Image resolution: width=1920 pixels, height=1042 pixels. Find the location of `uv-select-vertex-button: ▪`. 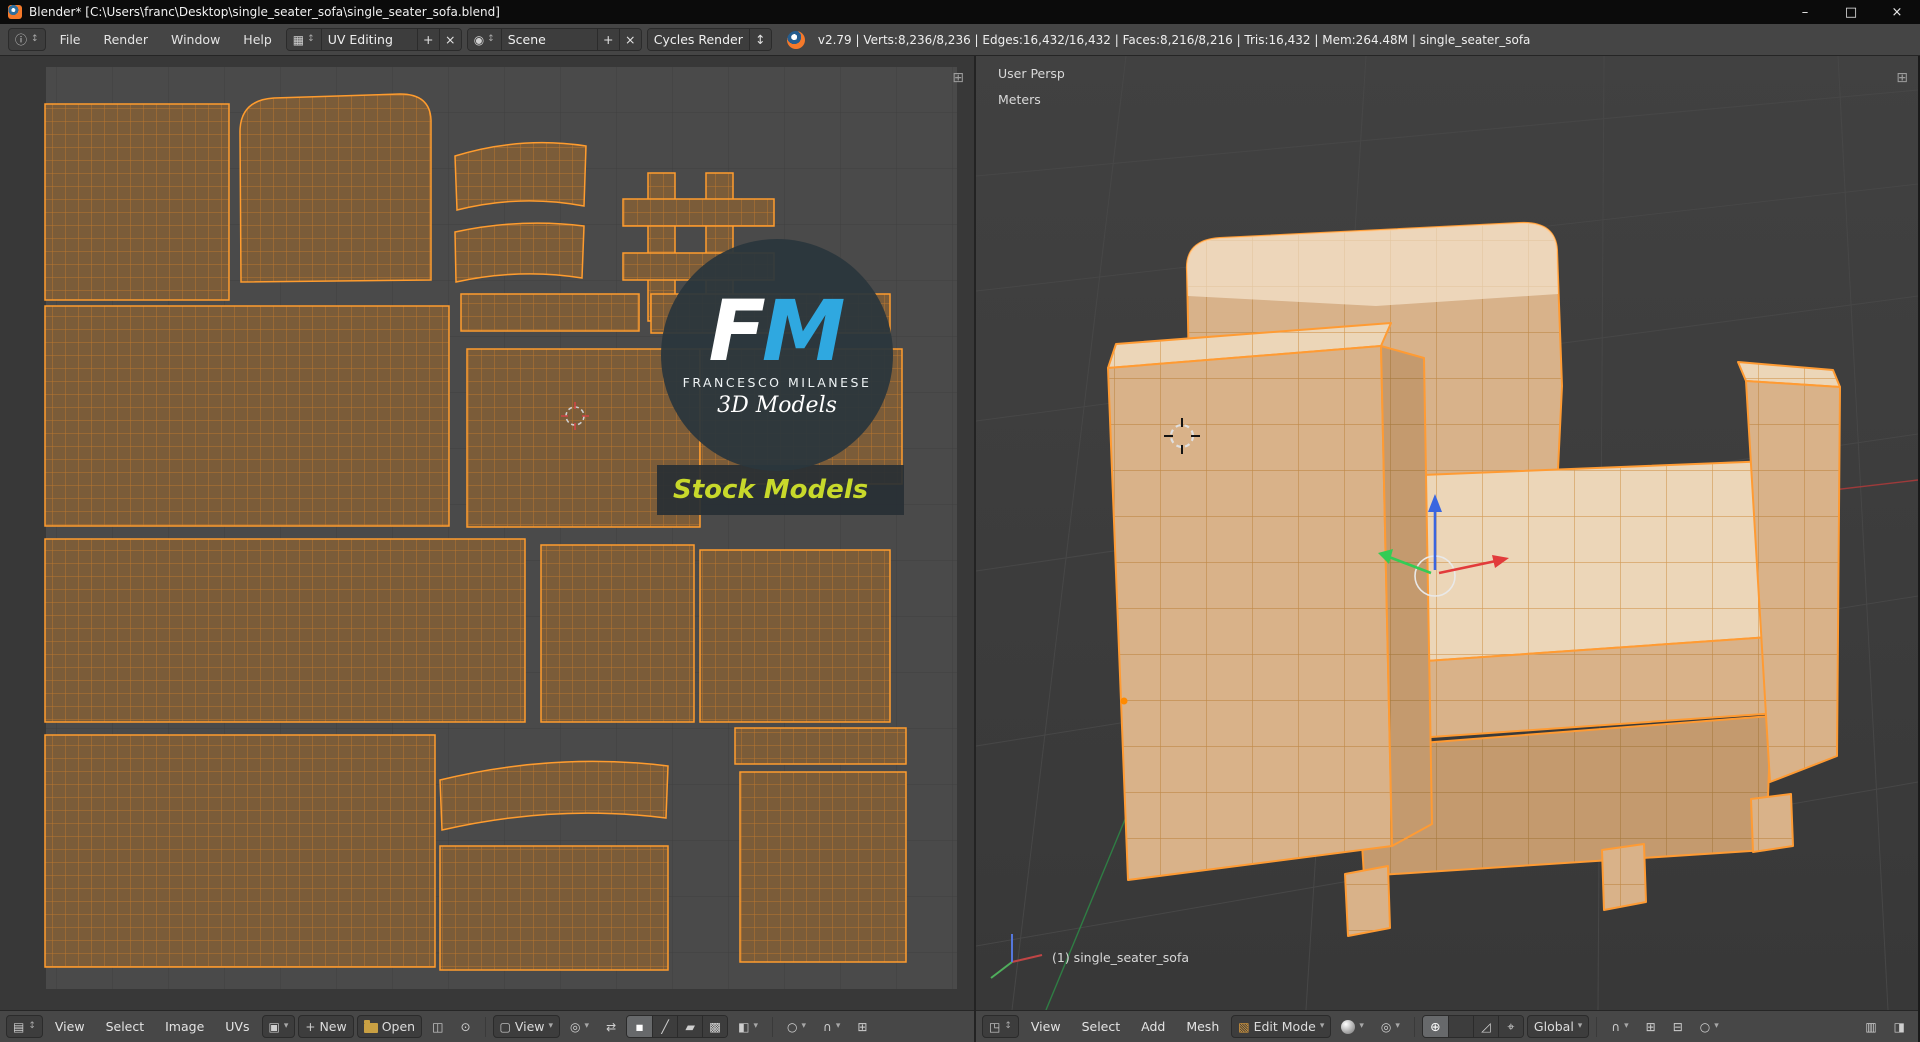

uv-select-vertex-button: ▪ is located at coordinates (640, 1026).